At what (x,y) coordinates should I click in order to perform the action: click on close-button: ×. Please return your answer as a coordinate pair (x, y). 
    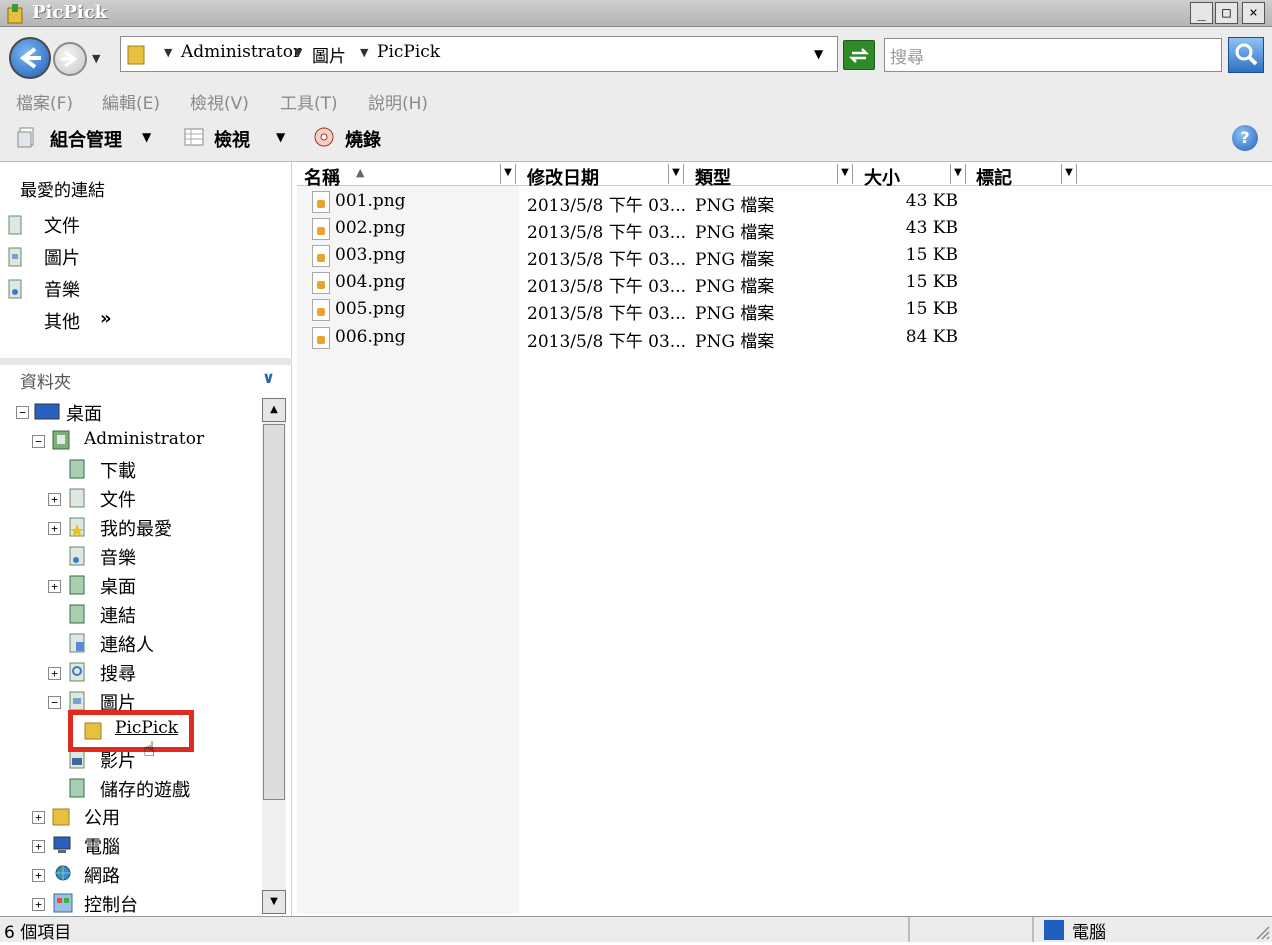
    Looking at the image, I should click on (1253, 13).